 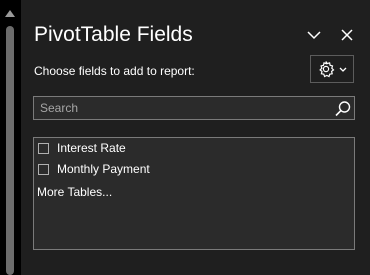 What do you see at coordinates (114, 71) in the screenshot?
I see `choose-fields-label: Choose fields to add to report:` at bounding box center [114, 71].